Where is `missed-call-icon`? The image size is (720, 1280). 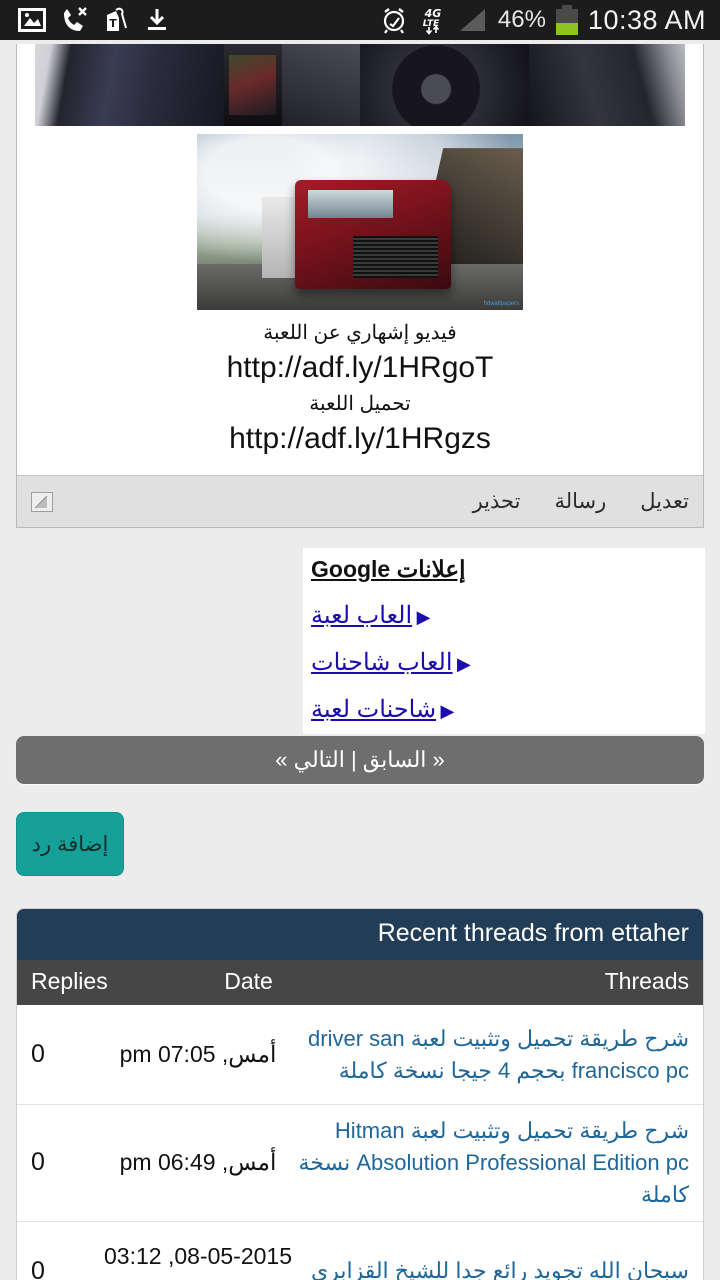 missed-call-icon is located at coordinates (74, 20).